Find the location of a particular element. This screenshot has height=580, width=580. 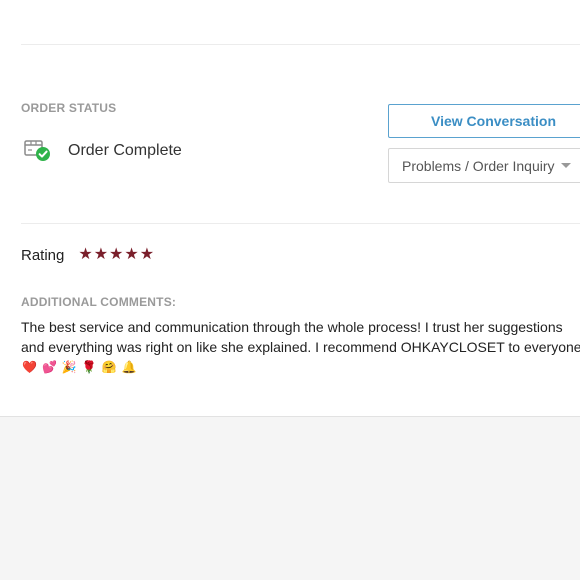

package-check-icon is located at coordinates (38, 151).